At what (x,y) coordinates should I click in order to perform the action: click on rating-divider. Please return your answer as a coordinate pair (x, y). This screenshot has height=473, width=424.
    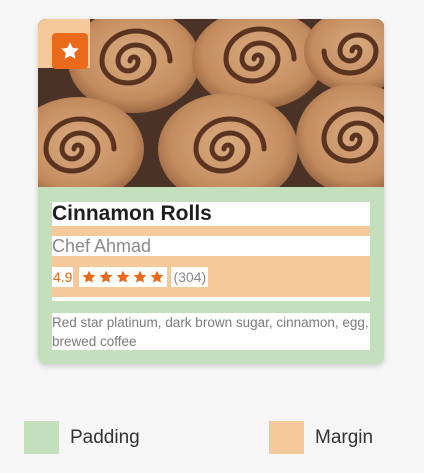
    Looking at the image, I should click on (211, 299).